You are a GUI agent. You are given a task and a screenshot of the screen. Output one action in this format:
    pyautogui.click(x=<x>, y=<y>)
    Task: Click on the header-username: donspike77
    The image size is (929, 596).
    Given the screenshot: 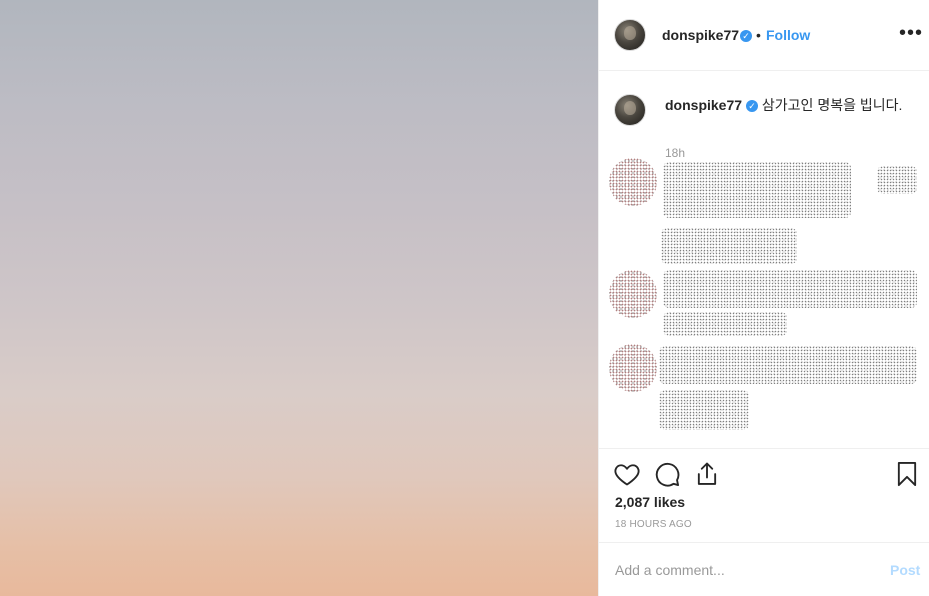 What is the action you would take?
    pyautogui.click(x=700, y=35)
    